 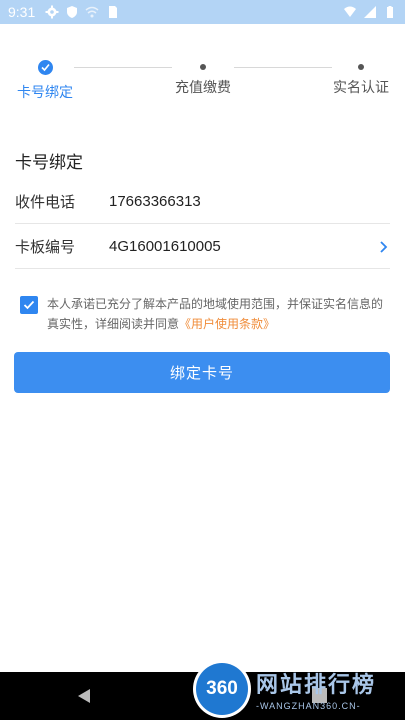 I want to click on wifi-off-icon, so click(x=92, y=12).